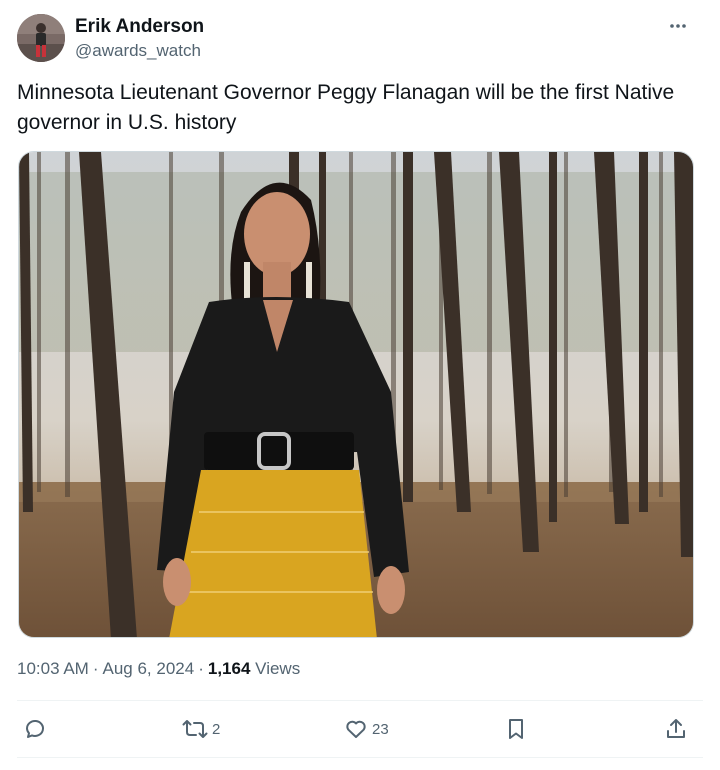 This screenshot has height=770, width=720. What do you see at coordinates (380, 729) in the screenshot?
I see `like-count: 23` at bounding box center [380, 729].